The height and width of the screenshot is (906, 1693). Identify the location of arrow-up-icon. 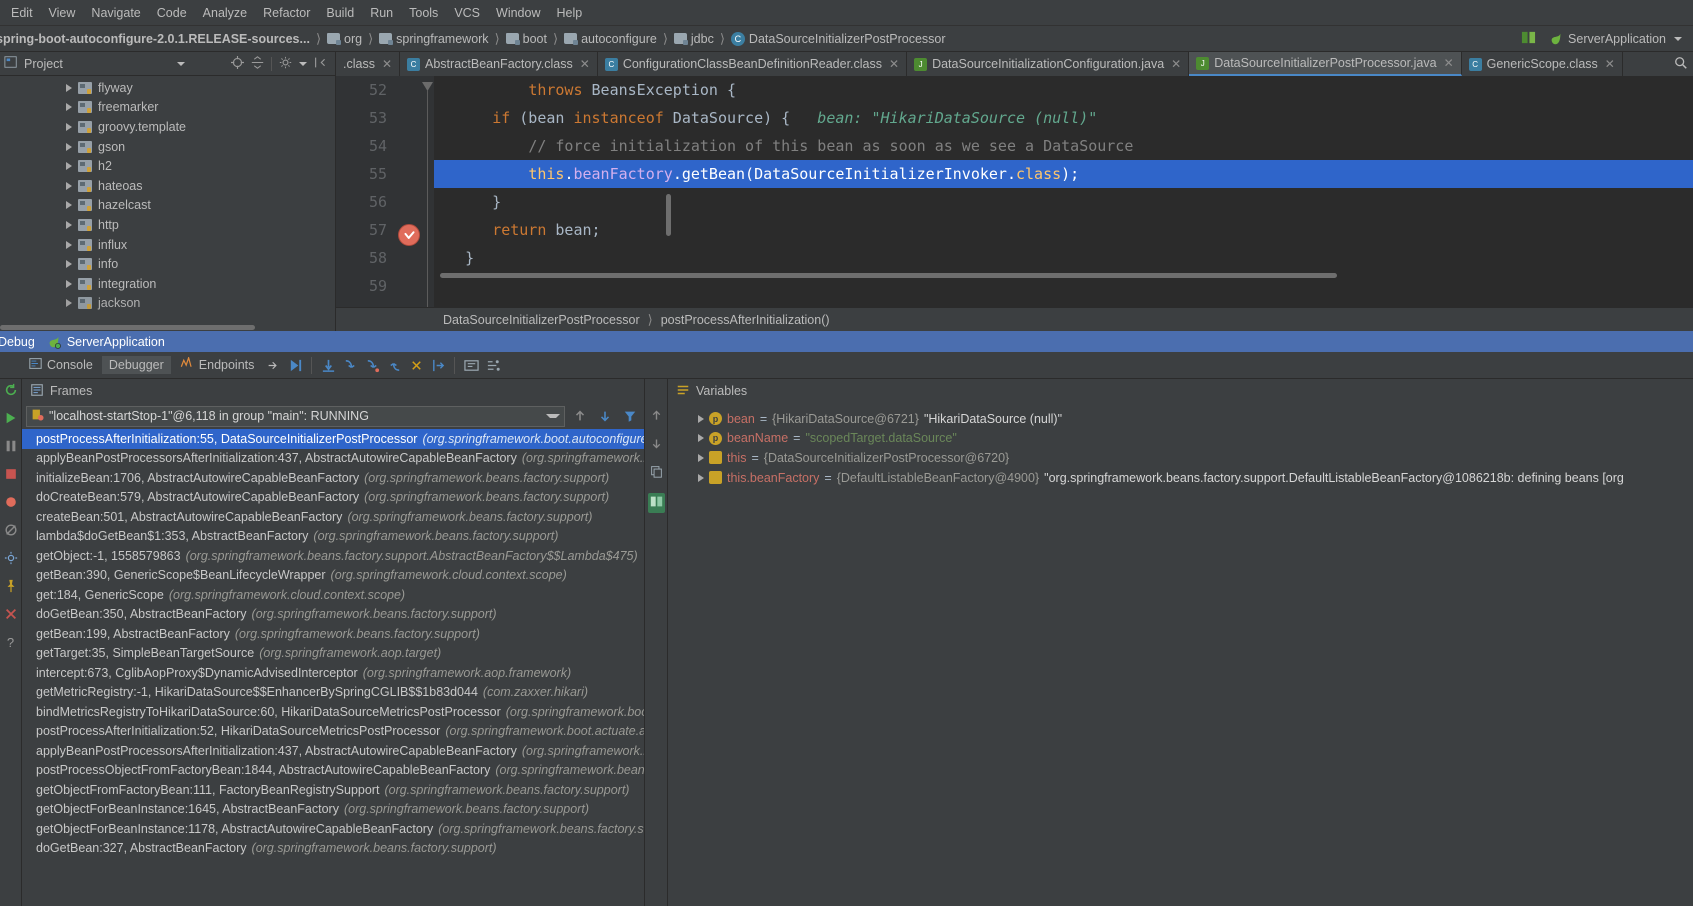
(656, 417).